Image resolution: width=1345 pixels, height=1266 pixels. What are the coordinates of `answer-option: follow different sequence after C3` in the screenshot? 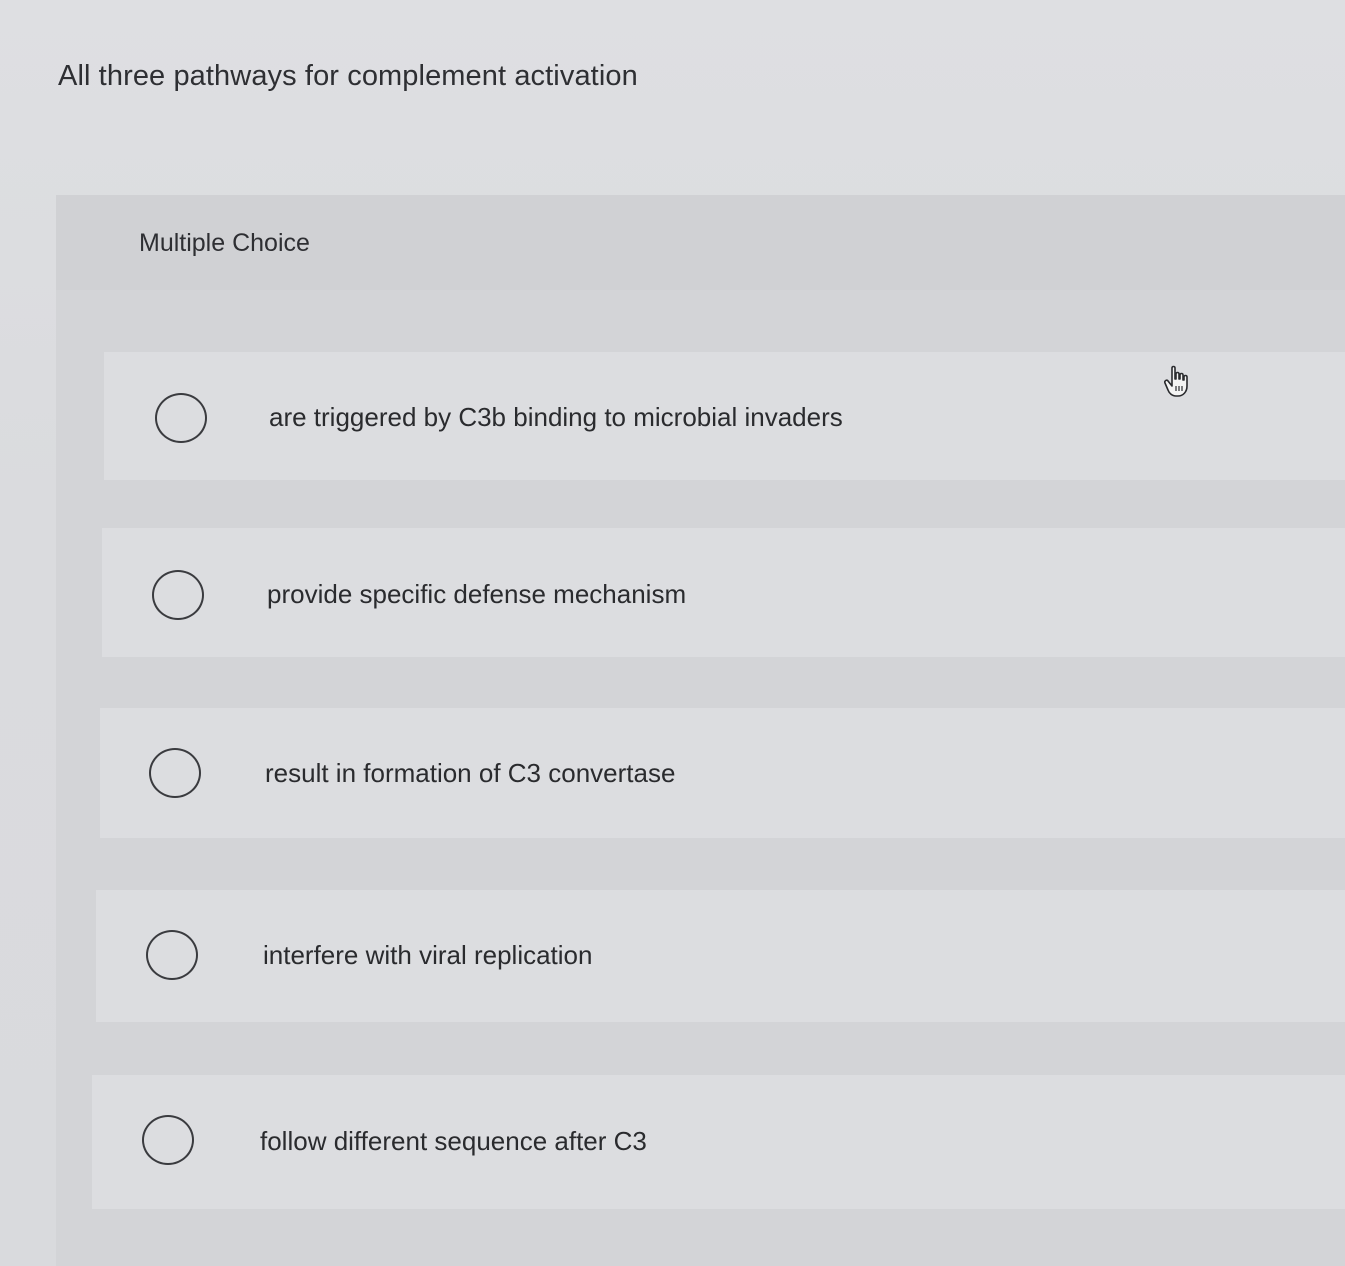 It's located at (718, 1142).